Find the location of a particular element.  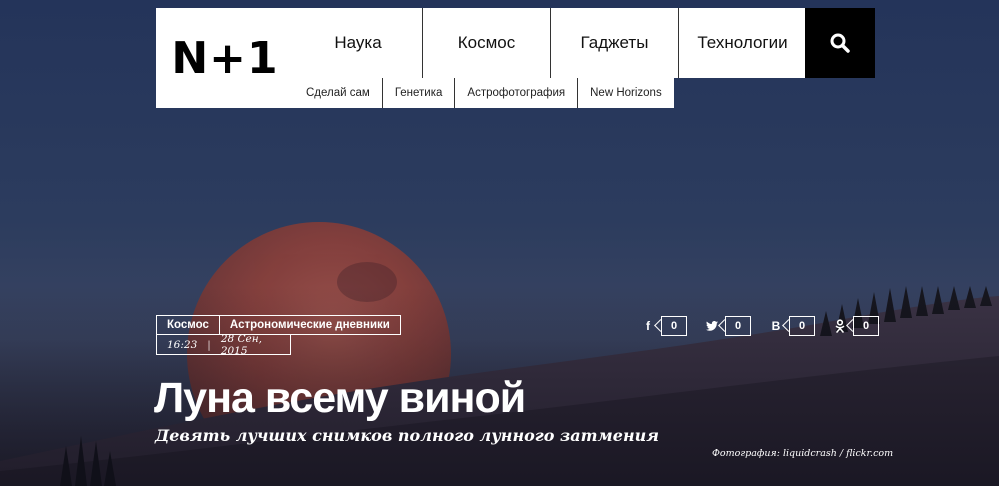

facebook-icon: f is located at coordinates (648, 326).